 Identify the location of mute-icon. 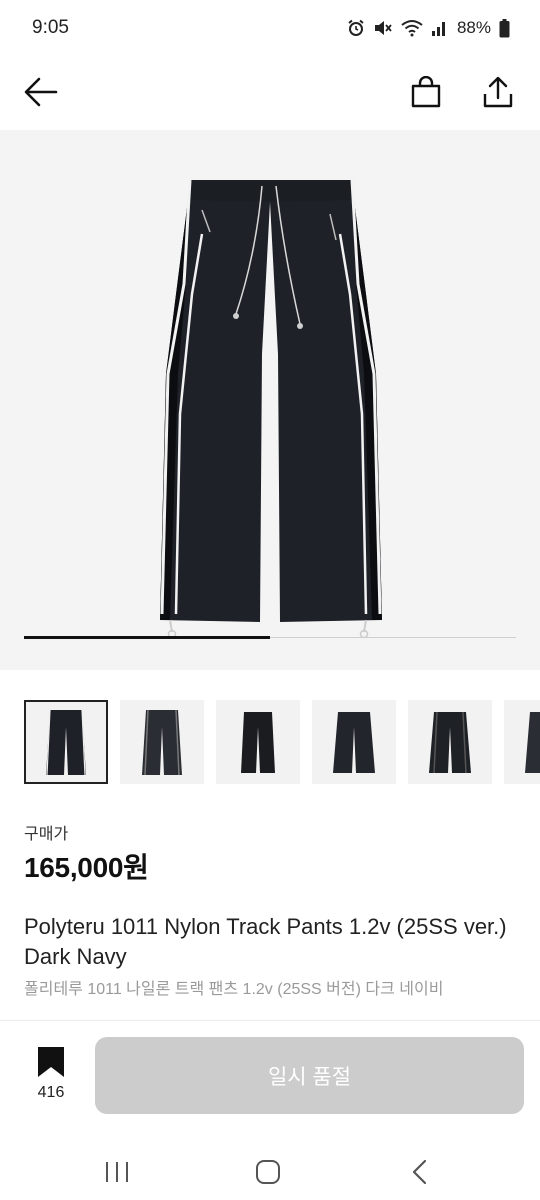
(383, 28).